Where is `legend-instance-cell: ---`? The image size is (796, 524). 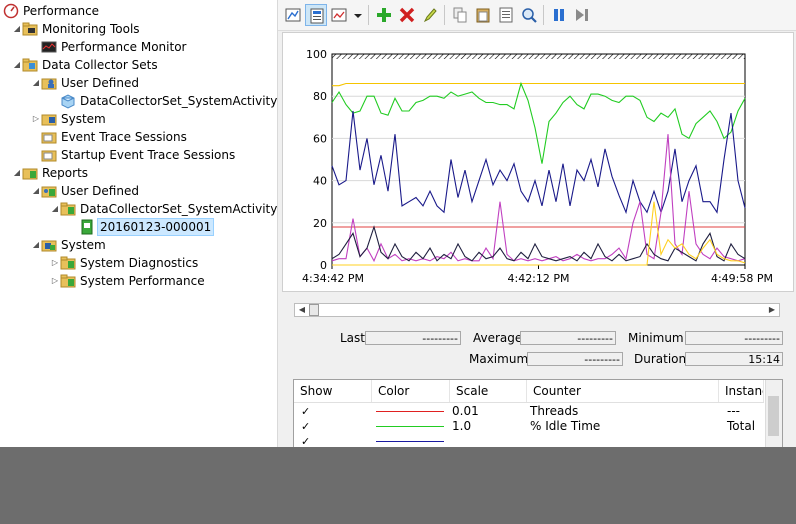 legend-instance-cell: --- is located at coordinates (733, 411).